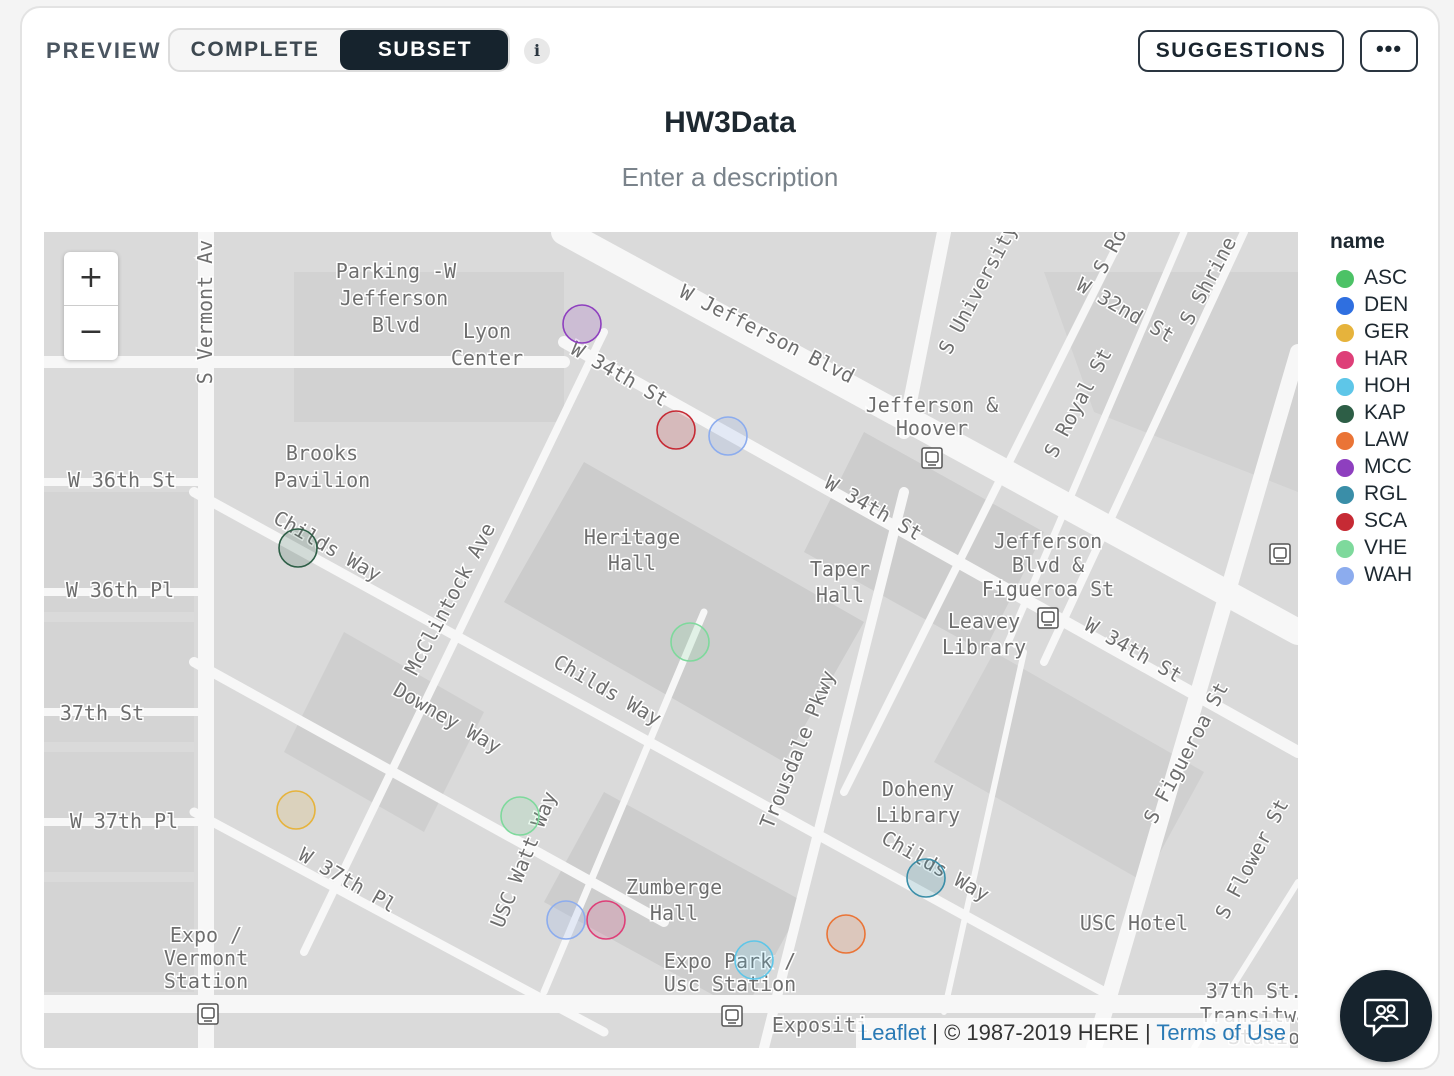  I want to click on map-point-law, so click(846, 934).